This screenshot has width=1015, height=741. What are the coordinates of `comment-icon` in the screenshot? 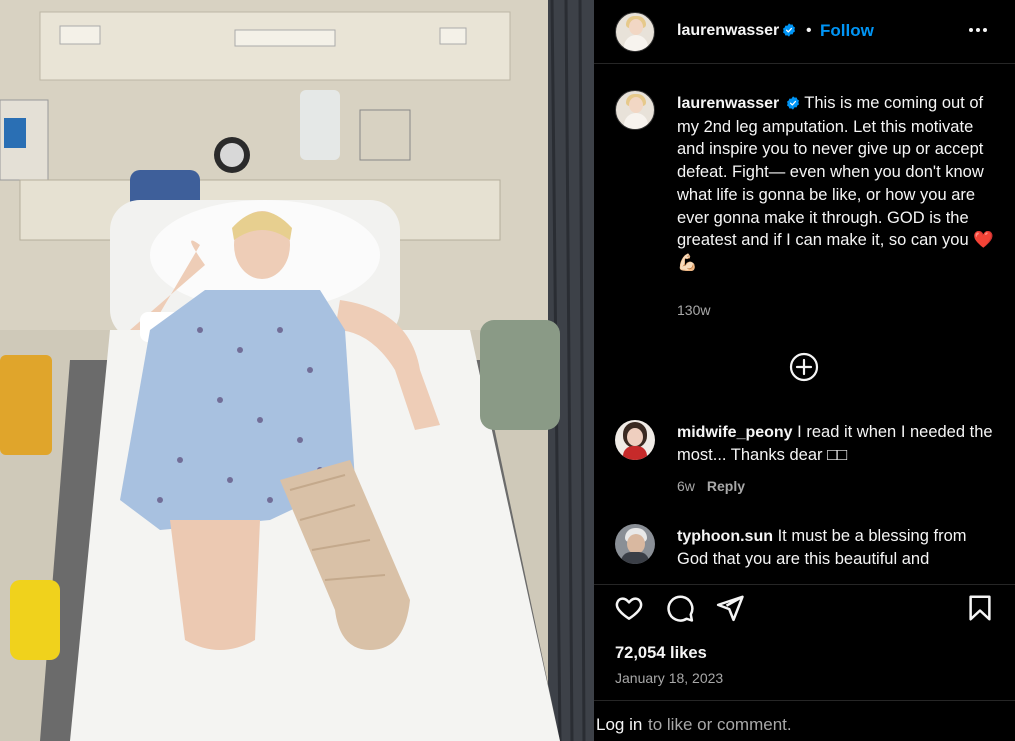 It's located at (680, 608).